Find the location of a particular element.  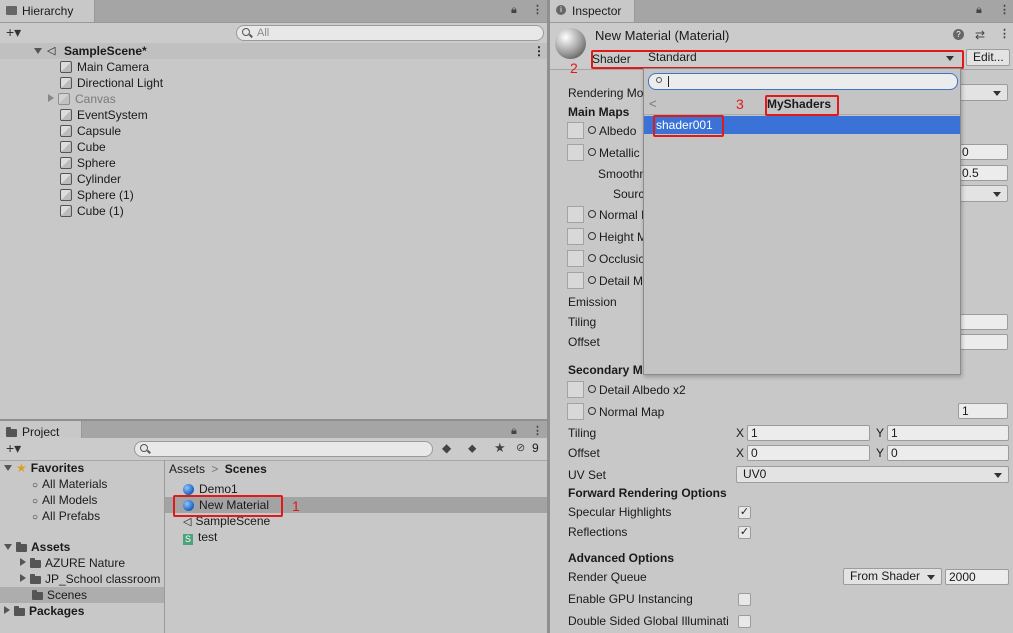

metallic-value-field: 0 is located at coordinates (983, 152).